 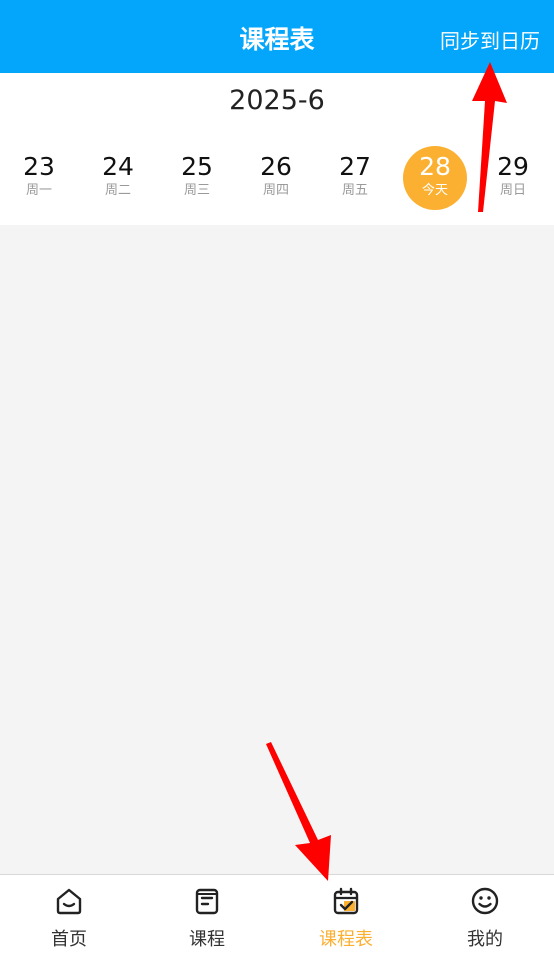 I want to click on tab-home: 首页, so click(x=69, y=915).